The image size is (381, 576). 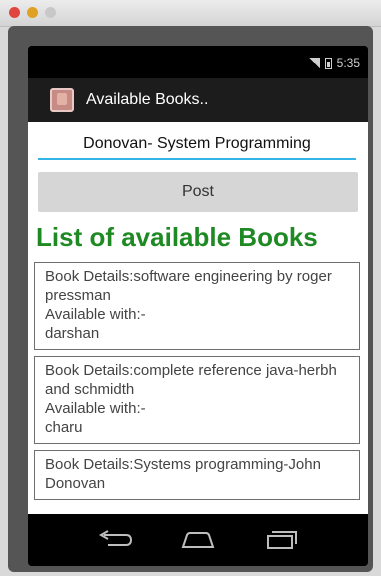 What do you see at coordinates (50, 12) in the screenshot?
I see `zoom-window-button` at bounding box center [50, 12].